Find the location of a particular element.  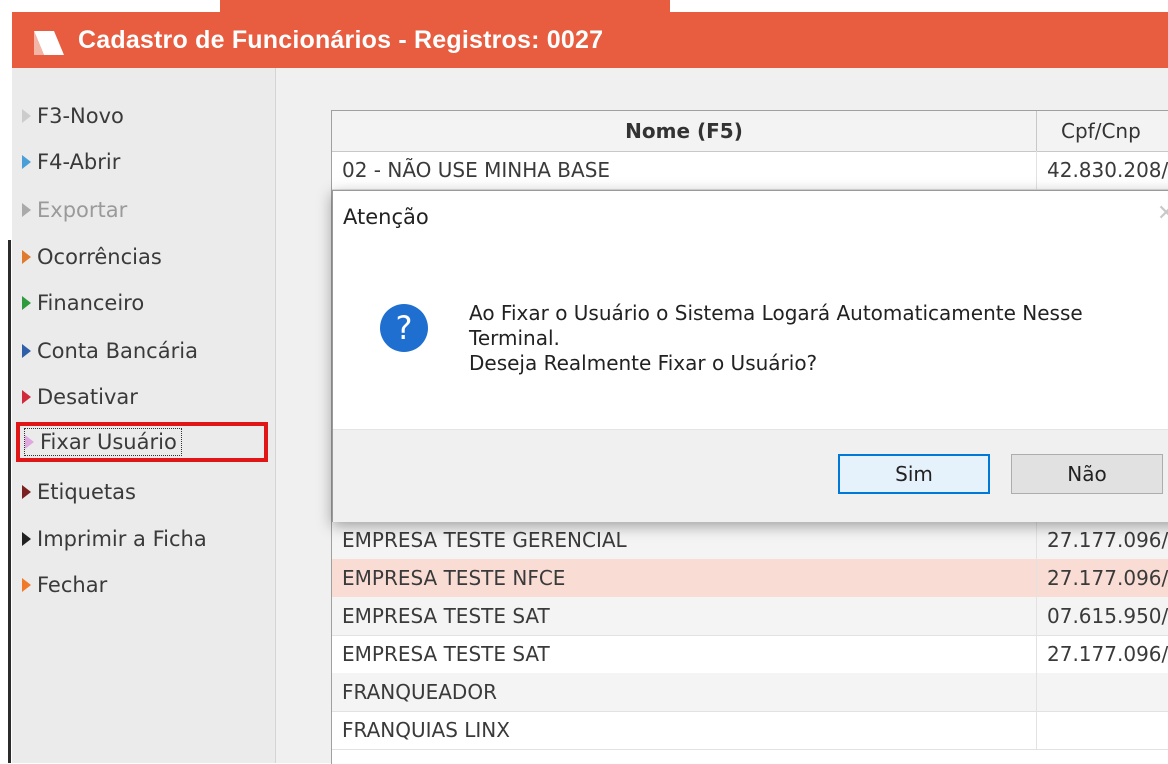

column-header-cpf: Cpf/Cnp is located at coordinates (1102, 131).